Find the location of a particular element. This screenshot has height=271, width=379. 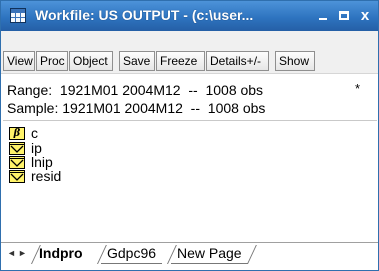

minimize-button is located at coordinates (323, 15).